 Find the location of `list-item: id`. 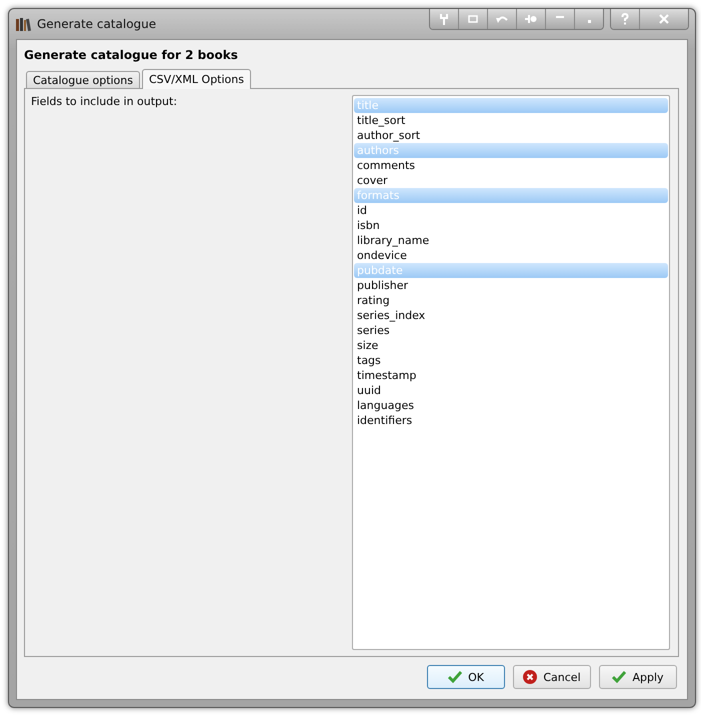

list-item: id is located at coordinates (511, 210).